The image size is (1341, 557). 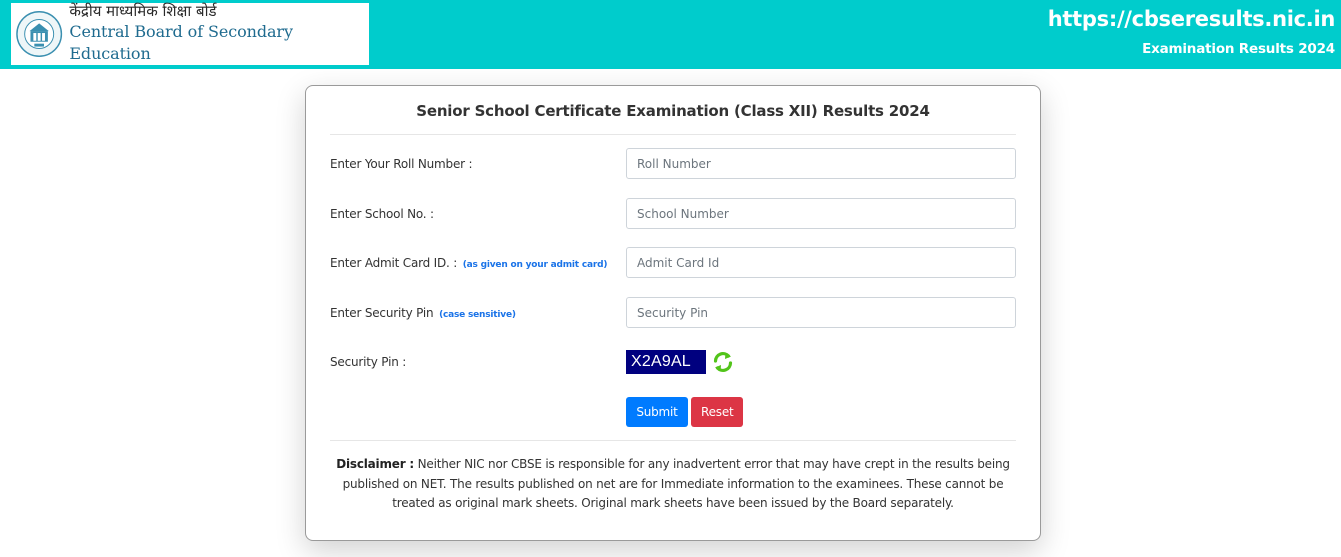 What do you see at coordinates (657, 412) in the screenshot?
I see `submit-button: Submit` at bounding box center [657, 412].